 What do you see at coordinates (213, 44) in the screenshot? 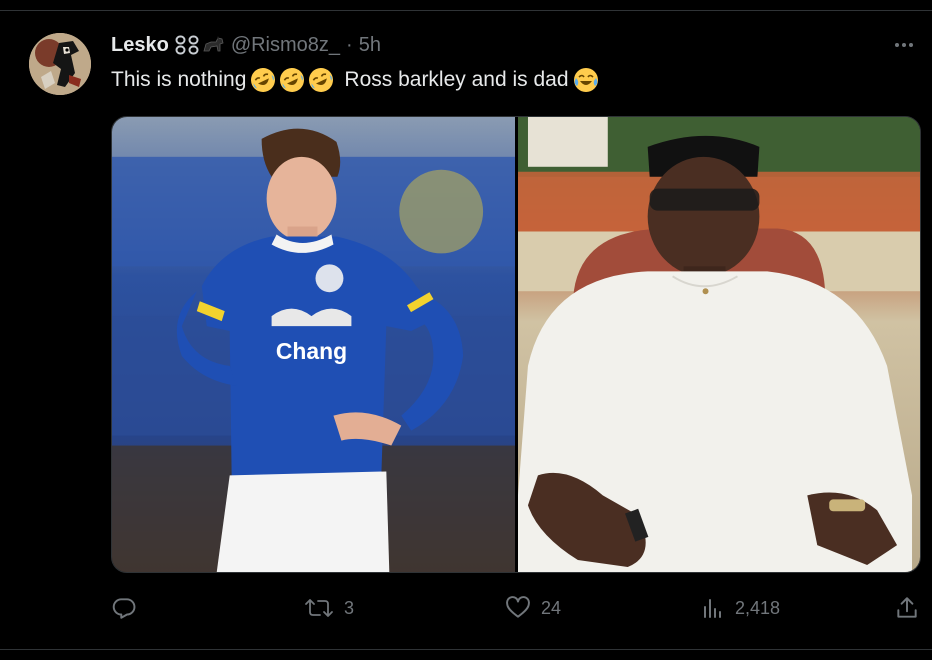
I see `horse-icon` at bounding box center [213, 44].